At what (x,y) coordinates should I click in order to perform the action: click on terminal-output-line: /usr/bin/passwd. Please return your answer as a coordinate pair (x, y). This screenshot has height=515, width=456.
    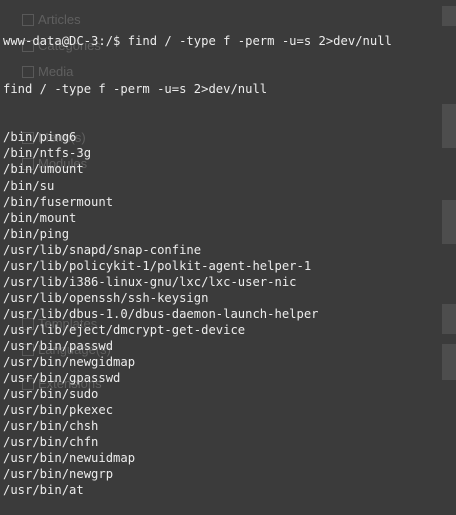
    Looking at the image, I should click on (58, 345).